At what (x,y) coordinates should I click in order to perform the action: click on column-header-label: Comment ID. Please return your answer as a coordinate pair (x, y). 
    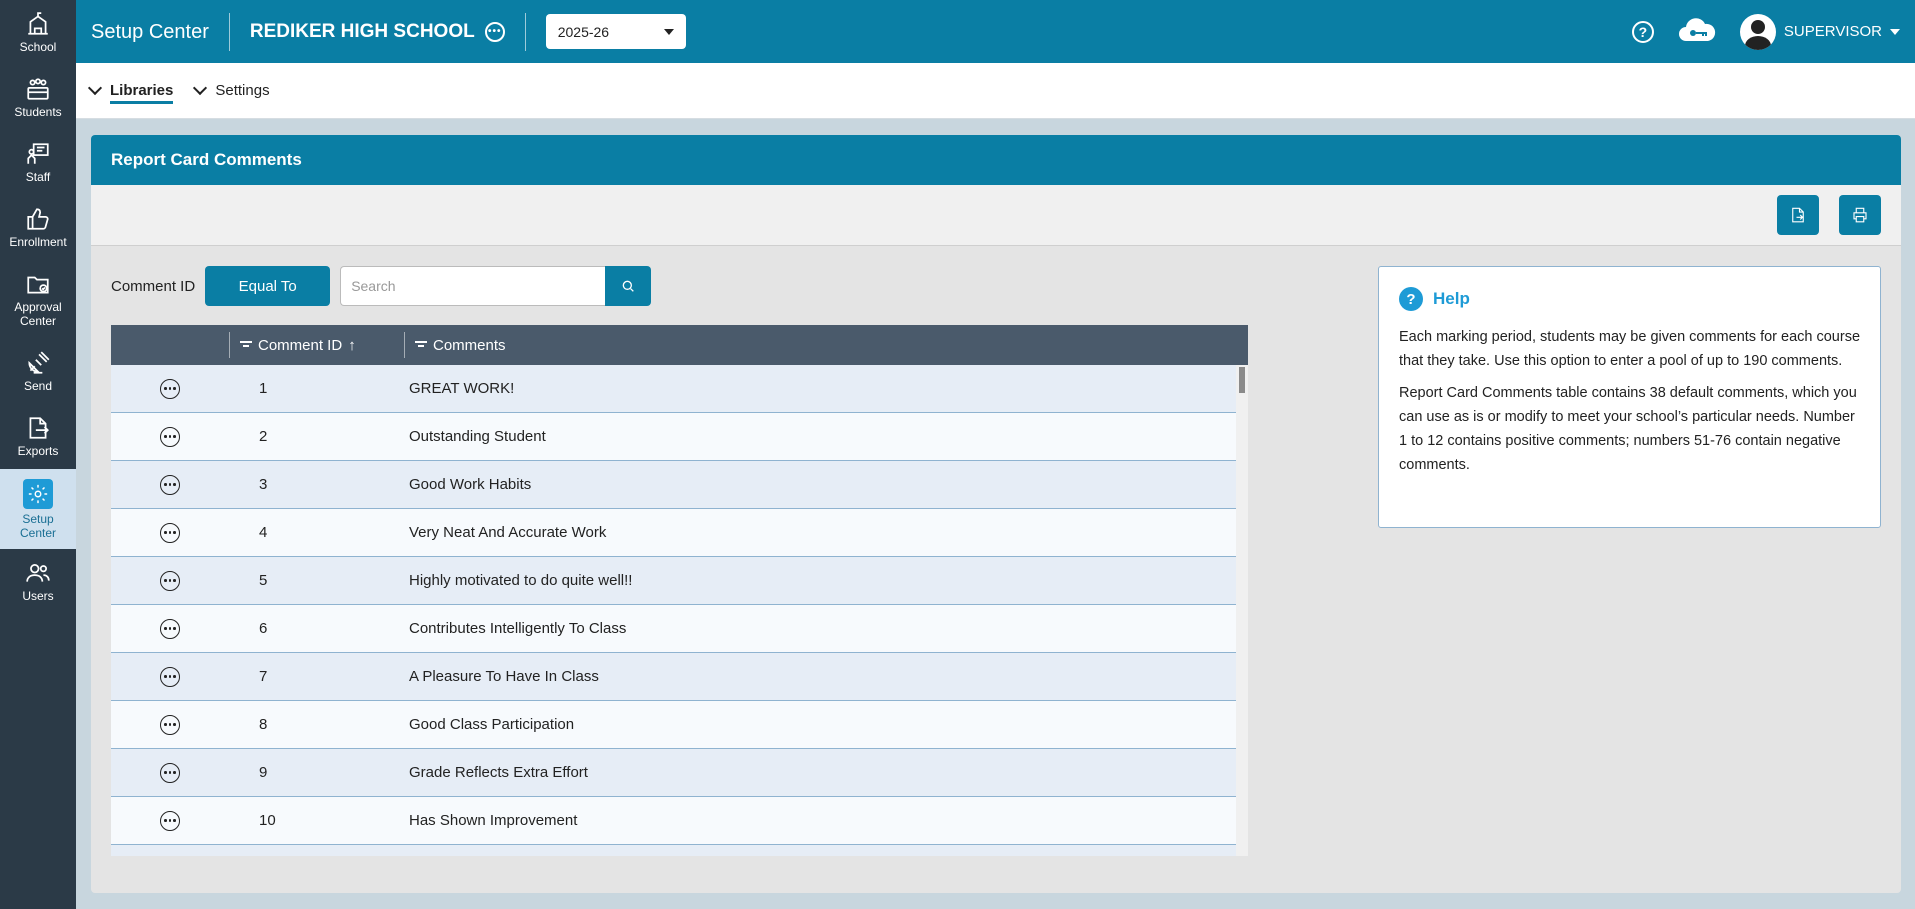
    Looking at the image, I should click on (300, 345).